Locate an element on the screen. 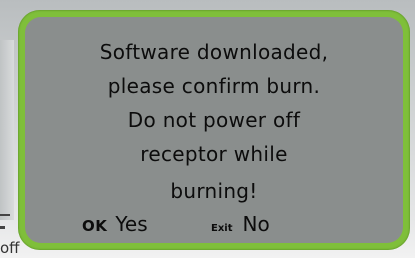 This screenshot has width=415, height=258. dialog-message-line: please confirm burn. is located at coordinates (214, 86).